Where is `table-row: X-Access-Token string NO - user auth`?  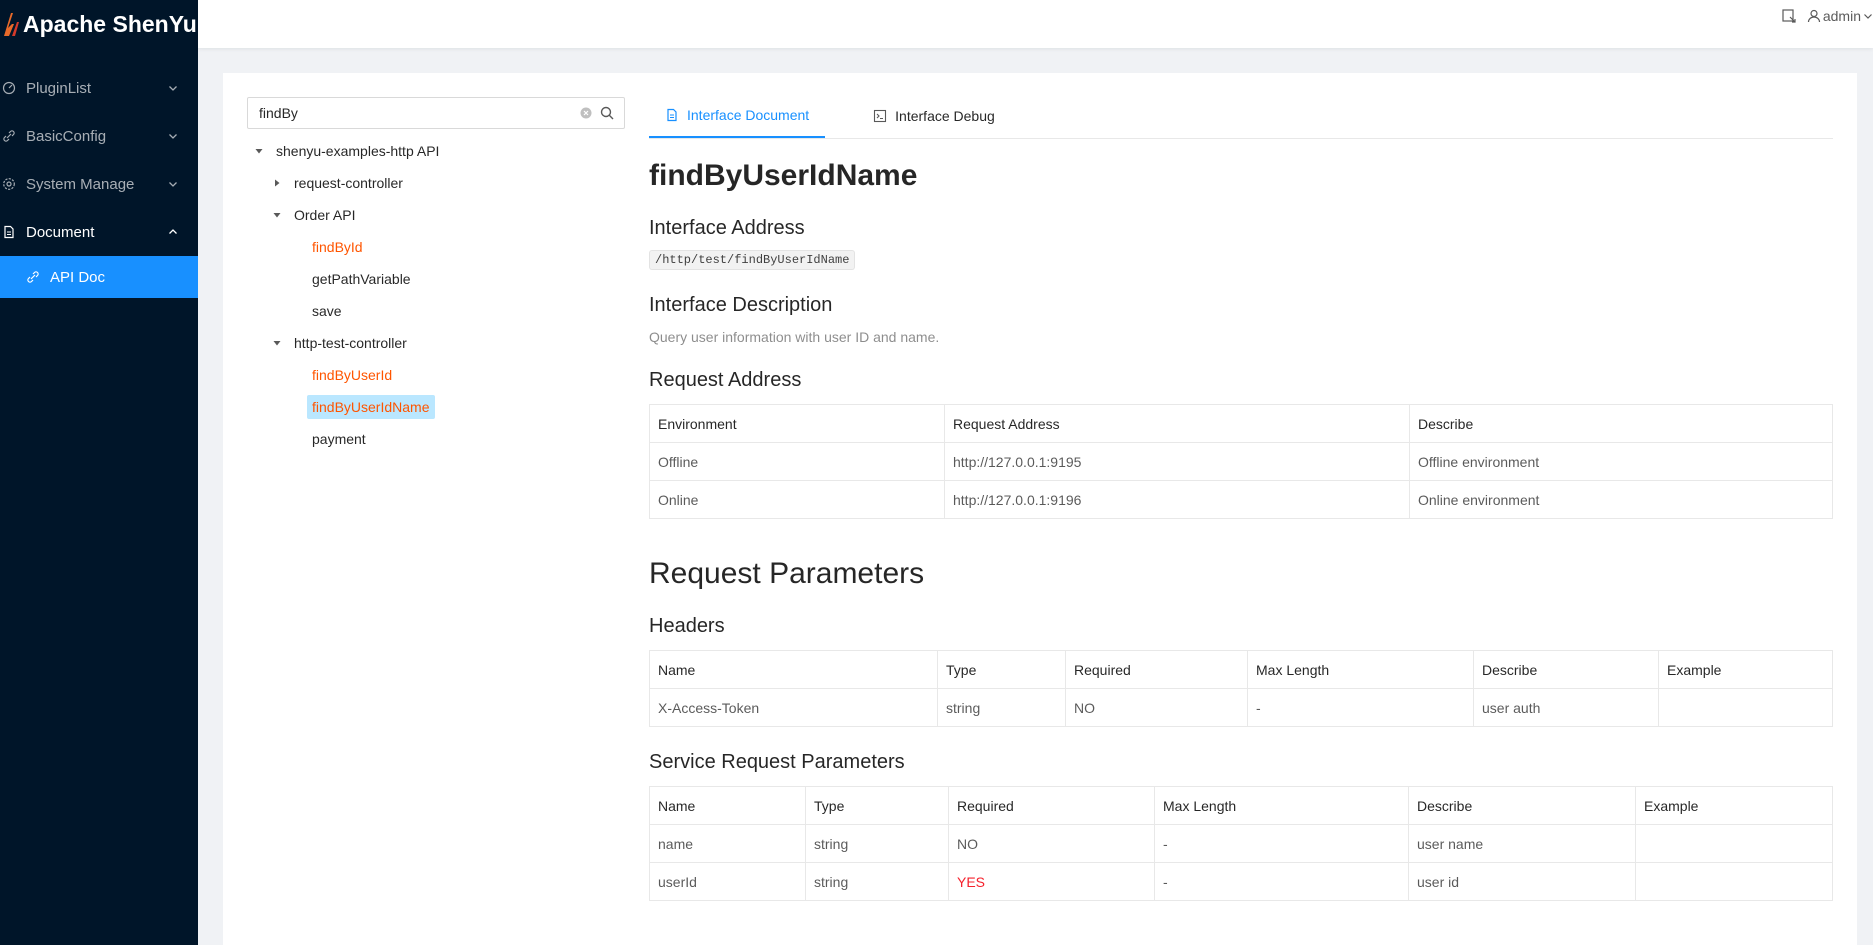 table-row: X-Access-Token string NO - user auth is located at coordinates (1241, 707).